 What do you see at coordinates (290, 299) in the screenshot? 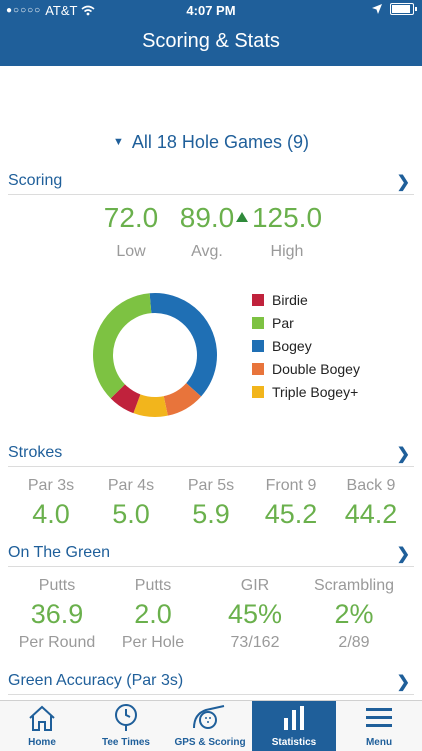
I see `legend-label: Birdie` at bounding box center [290, 299].